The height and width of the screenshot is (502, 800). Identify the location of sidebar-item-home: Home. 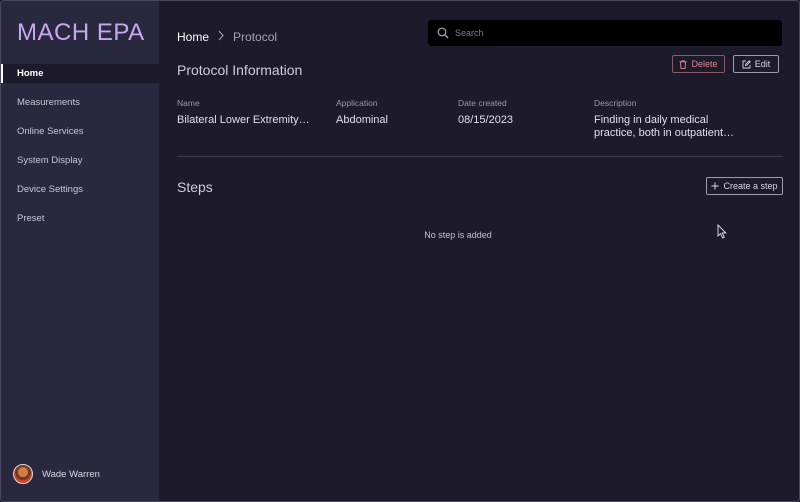
(80, 73).